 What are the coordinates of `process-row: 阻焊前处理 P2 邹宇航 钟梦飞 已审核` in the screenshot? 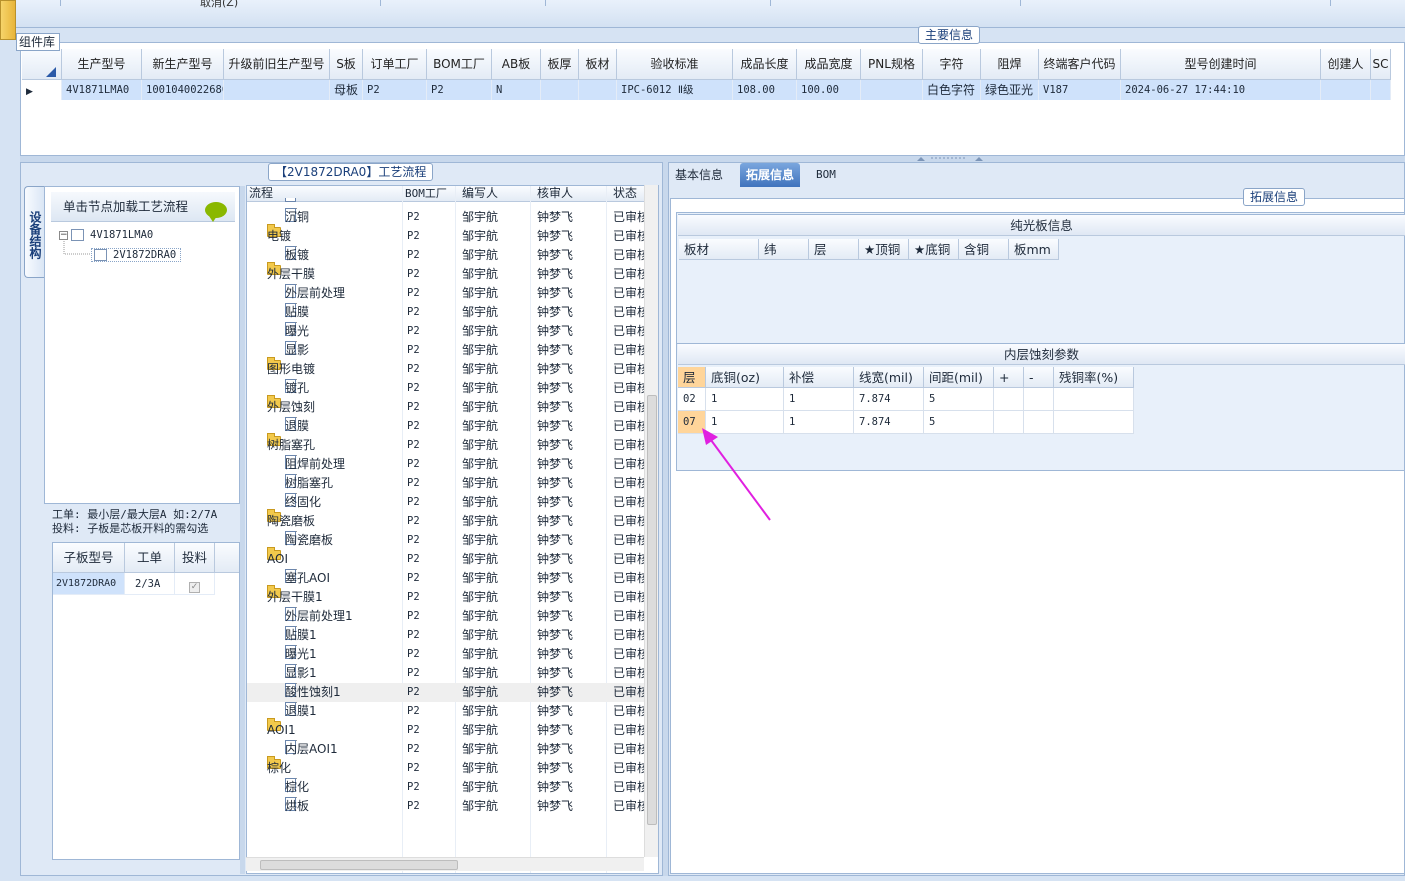 It's located at (446, 464).